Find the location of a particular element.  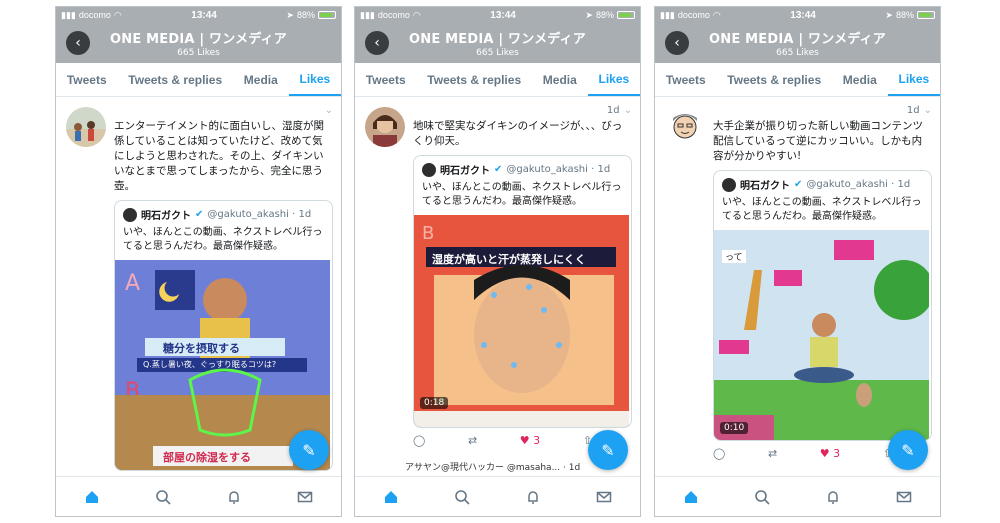

tweet-time: 1d is located at coordinates (913, 110).